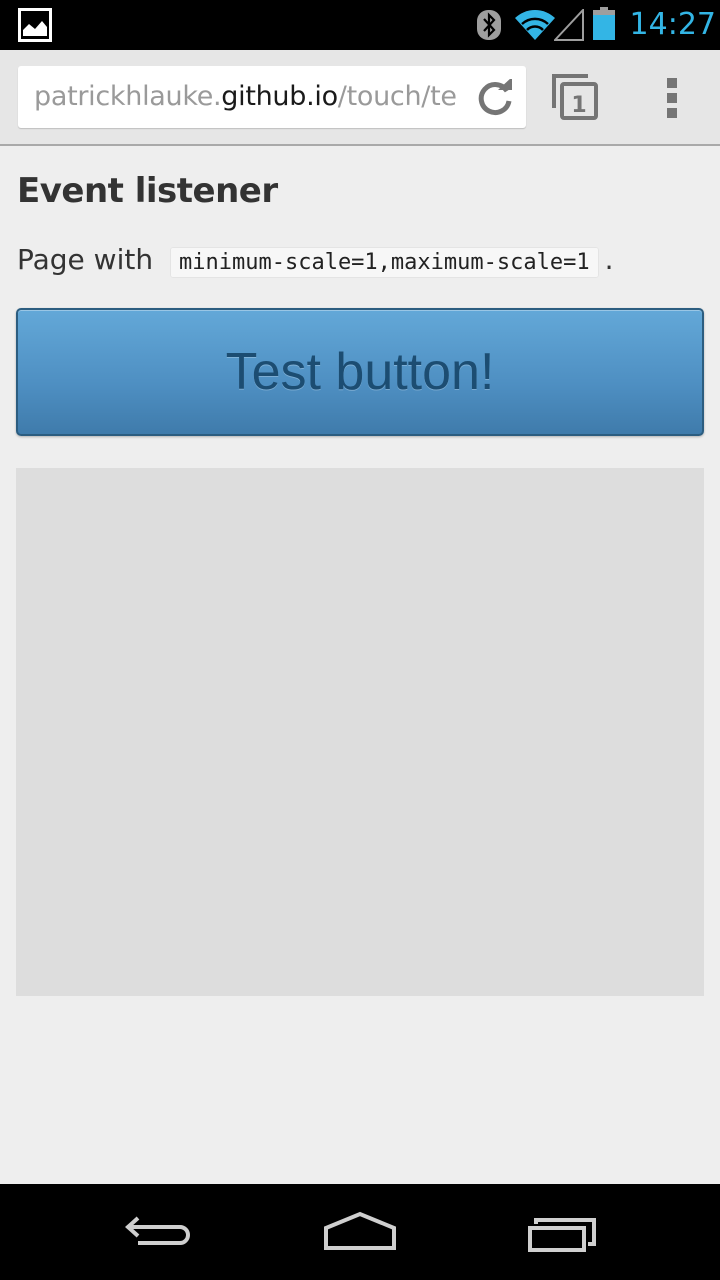 The width and height of the screenshot is (720, 1280). What do you see at coordinates (604, 23) in the screenshot?
I see `battery-icon` at bounding box center [604, 23].